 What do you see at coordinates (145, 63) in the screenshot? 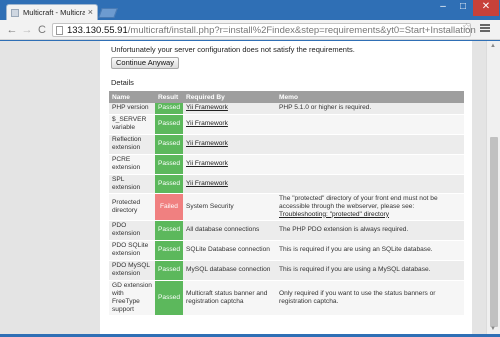
I see `continue-anyway-button: Continue Anyway` at bounding box center [145, 63].